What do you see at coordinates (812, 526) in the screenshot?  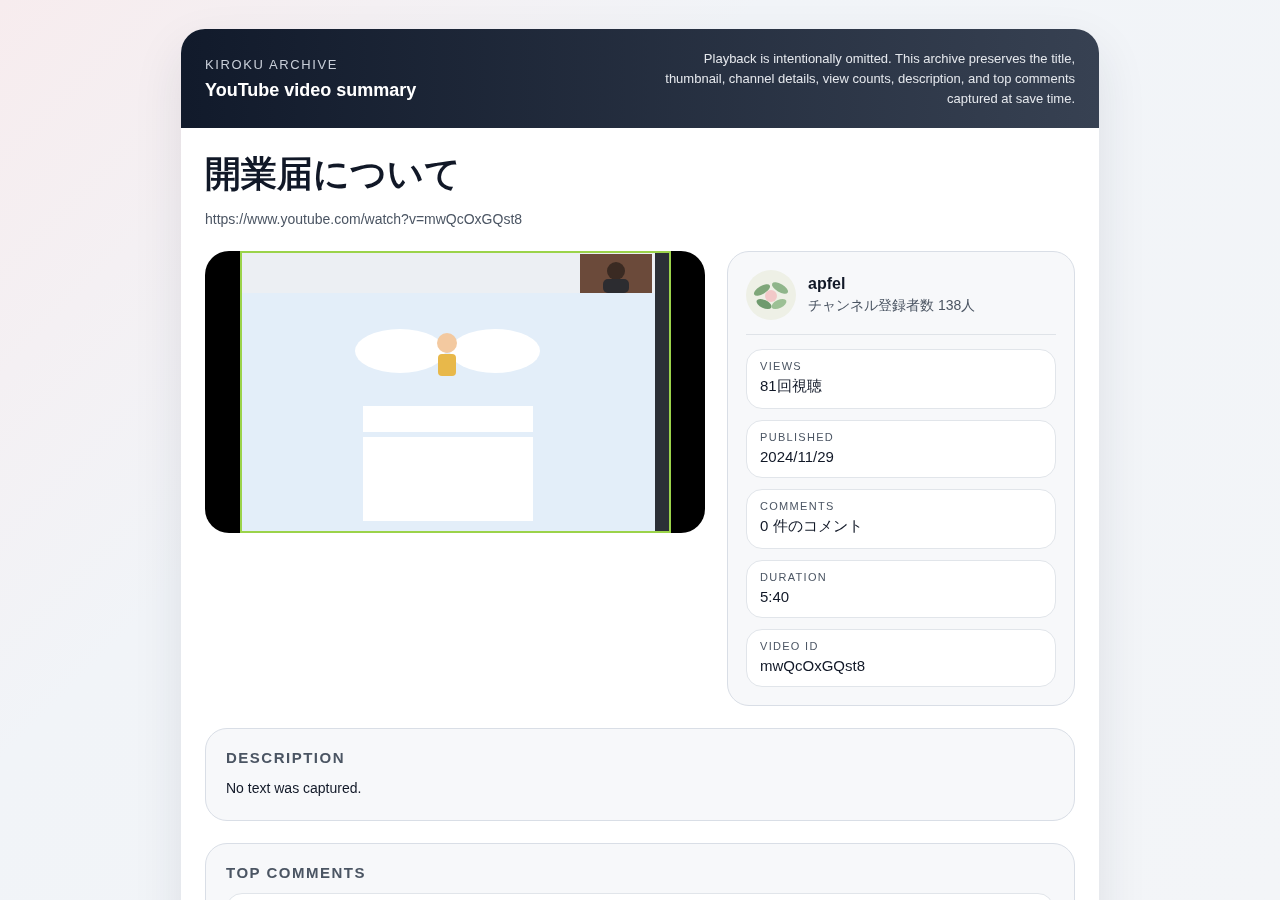 I see `stat-value: 0 件のコメント` at bounding box center [812, 526].